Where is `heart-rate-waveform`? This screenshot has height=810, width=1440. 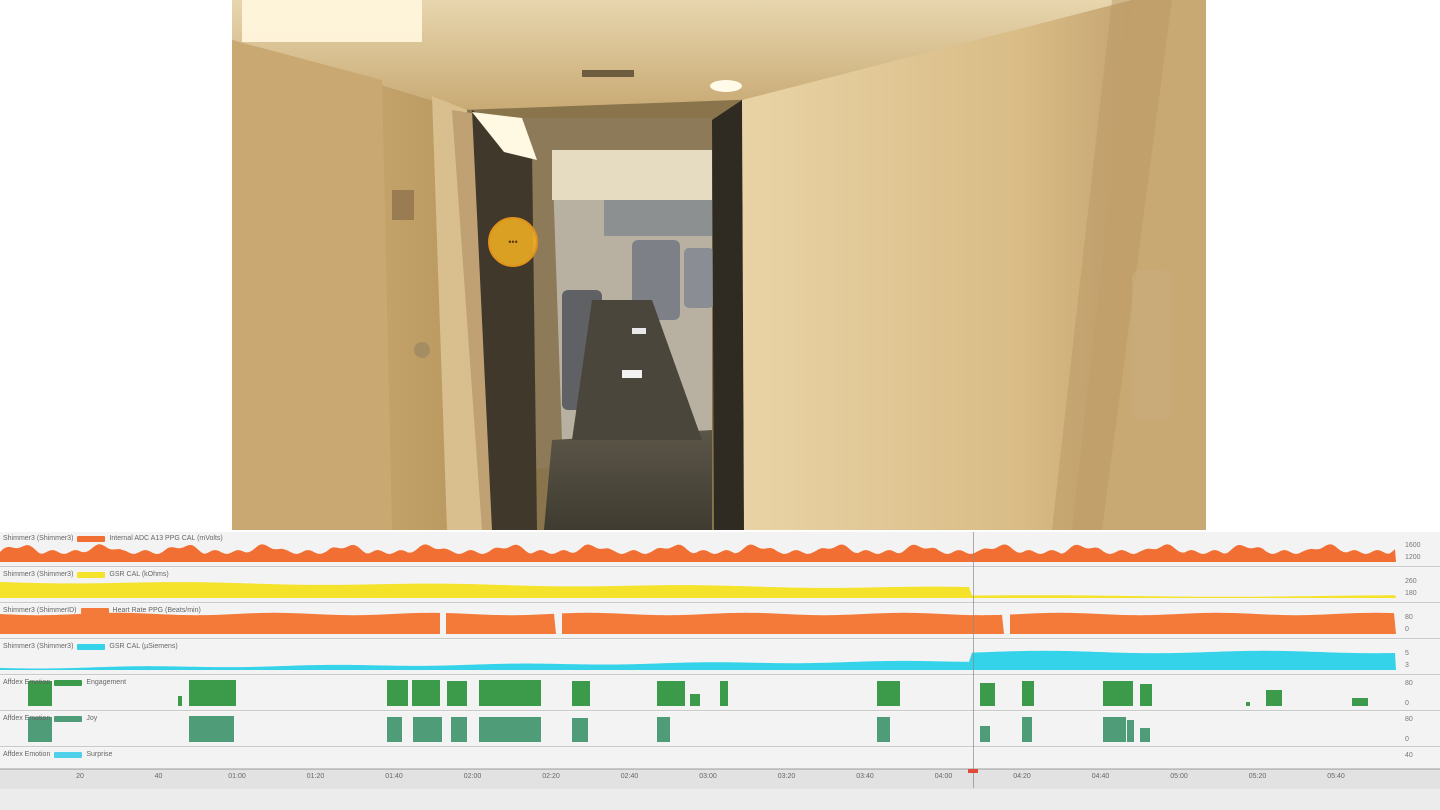
heart-rate-waveform is located at coordinates (698, 623).